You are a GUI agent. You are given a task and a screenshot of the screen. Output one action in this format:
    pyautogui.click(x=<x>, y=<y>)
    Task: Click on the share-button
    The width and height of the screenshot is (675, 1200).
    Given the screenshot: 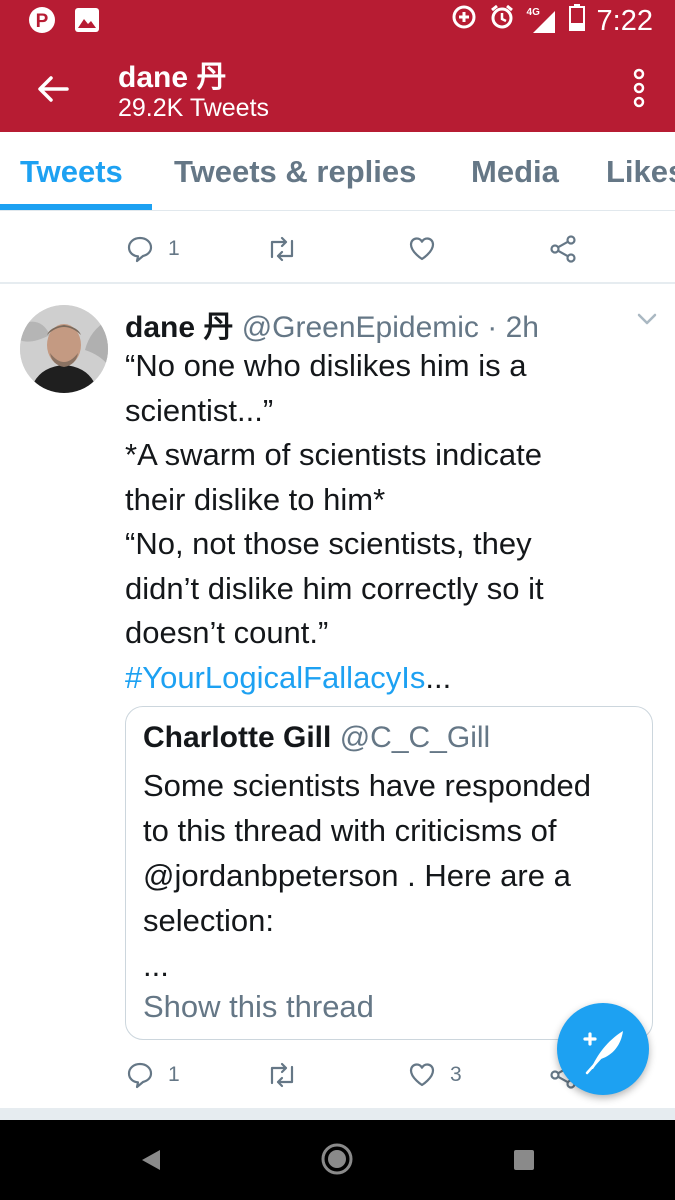 What is the action you would take?
    pyautogui.click(x=563, y=249)
    